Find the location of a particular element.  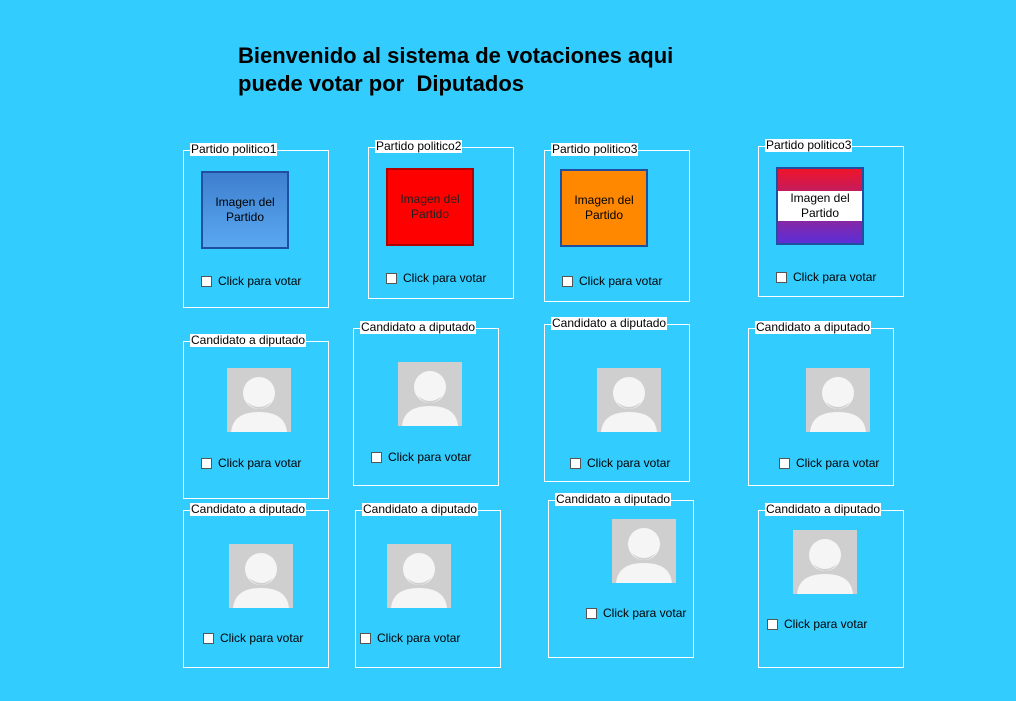

party-image-3: Imagen del Partido is located at coordinates (604, 208).